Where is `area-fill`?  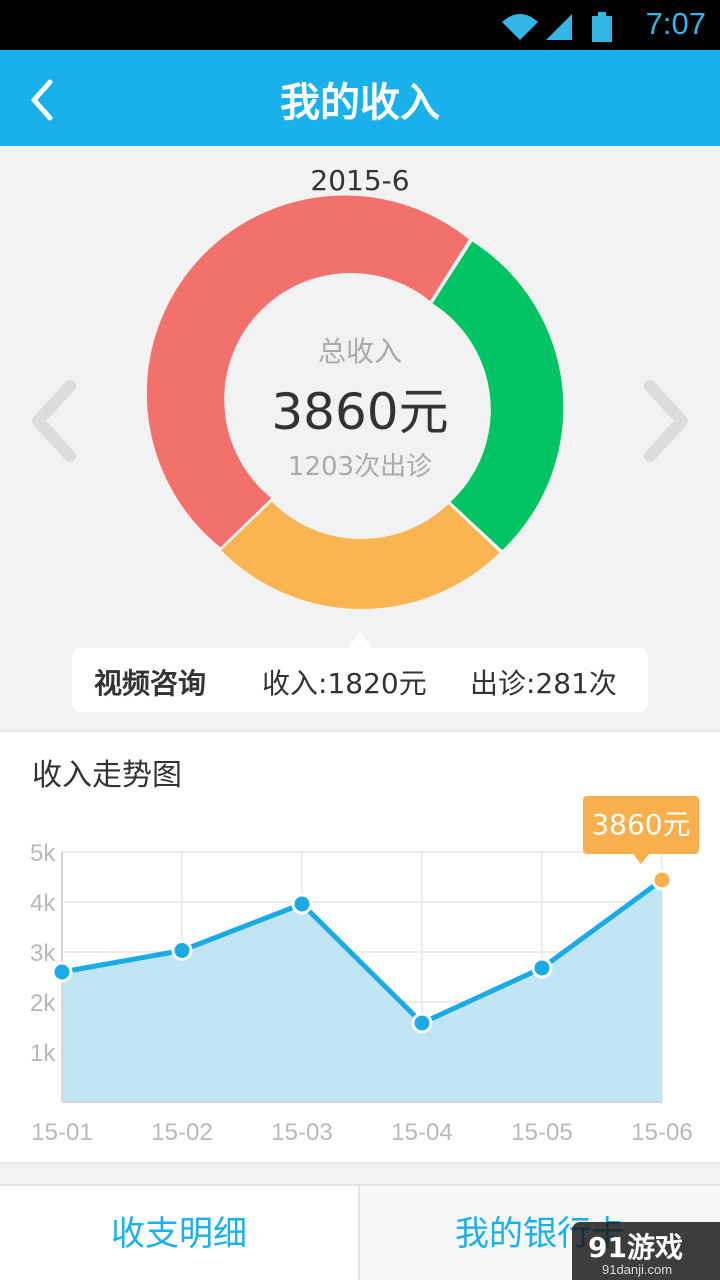
area-fill is located at coordinates (362, 991).